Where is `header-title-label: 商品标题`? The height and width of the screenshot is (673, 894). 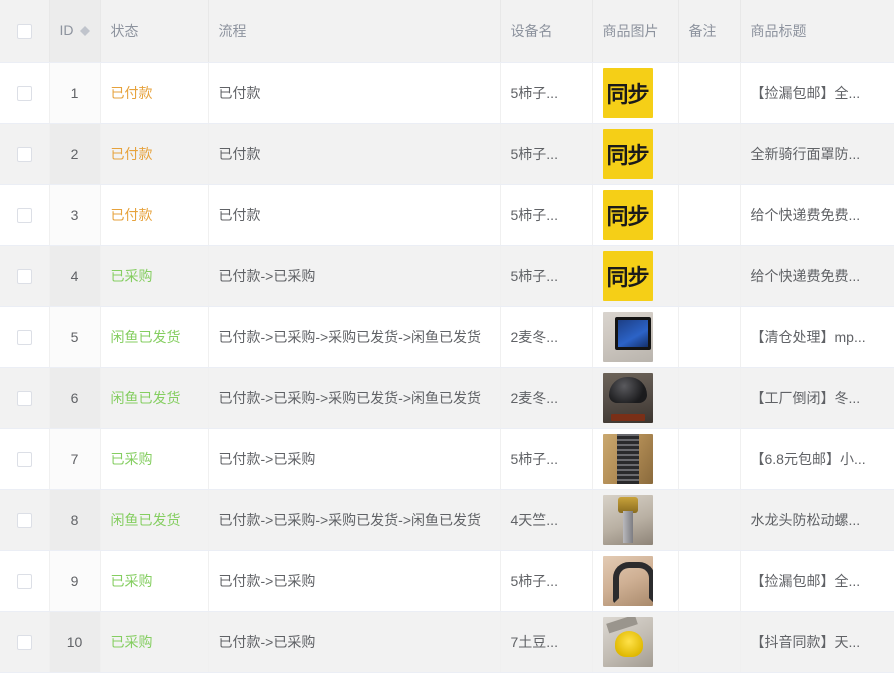 header-title-label: 商品标题 is located at coordinates (778, 30).